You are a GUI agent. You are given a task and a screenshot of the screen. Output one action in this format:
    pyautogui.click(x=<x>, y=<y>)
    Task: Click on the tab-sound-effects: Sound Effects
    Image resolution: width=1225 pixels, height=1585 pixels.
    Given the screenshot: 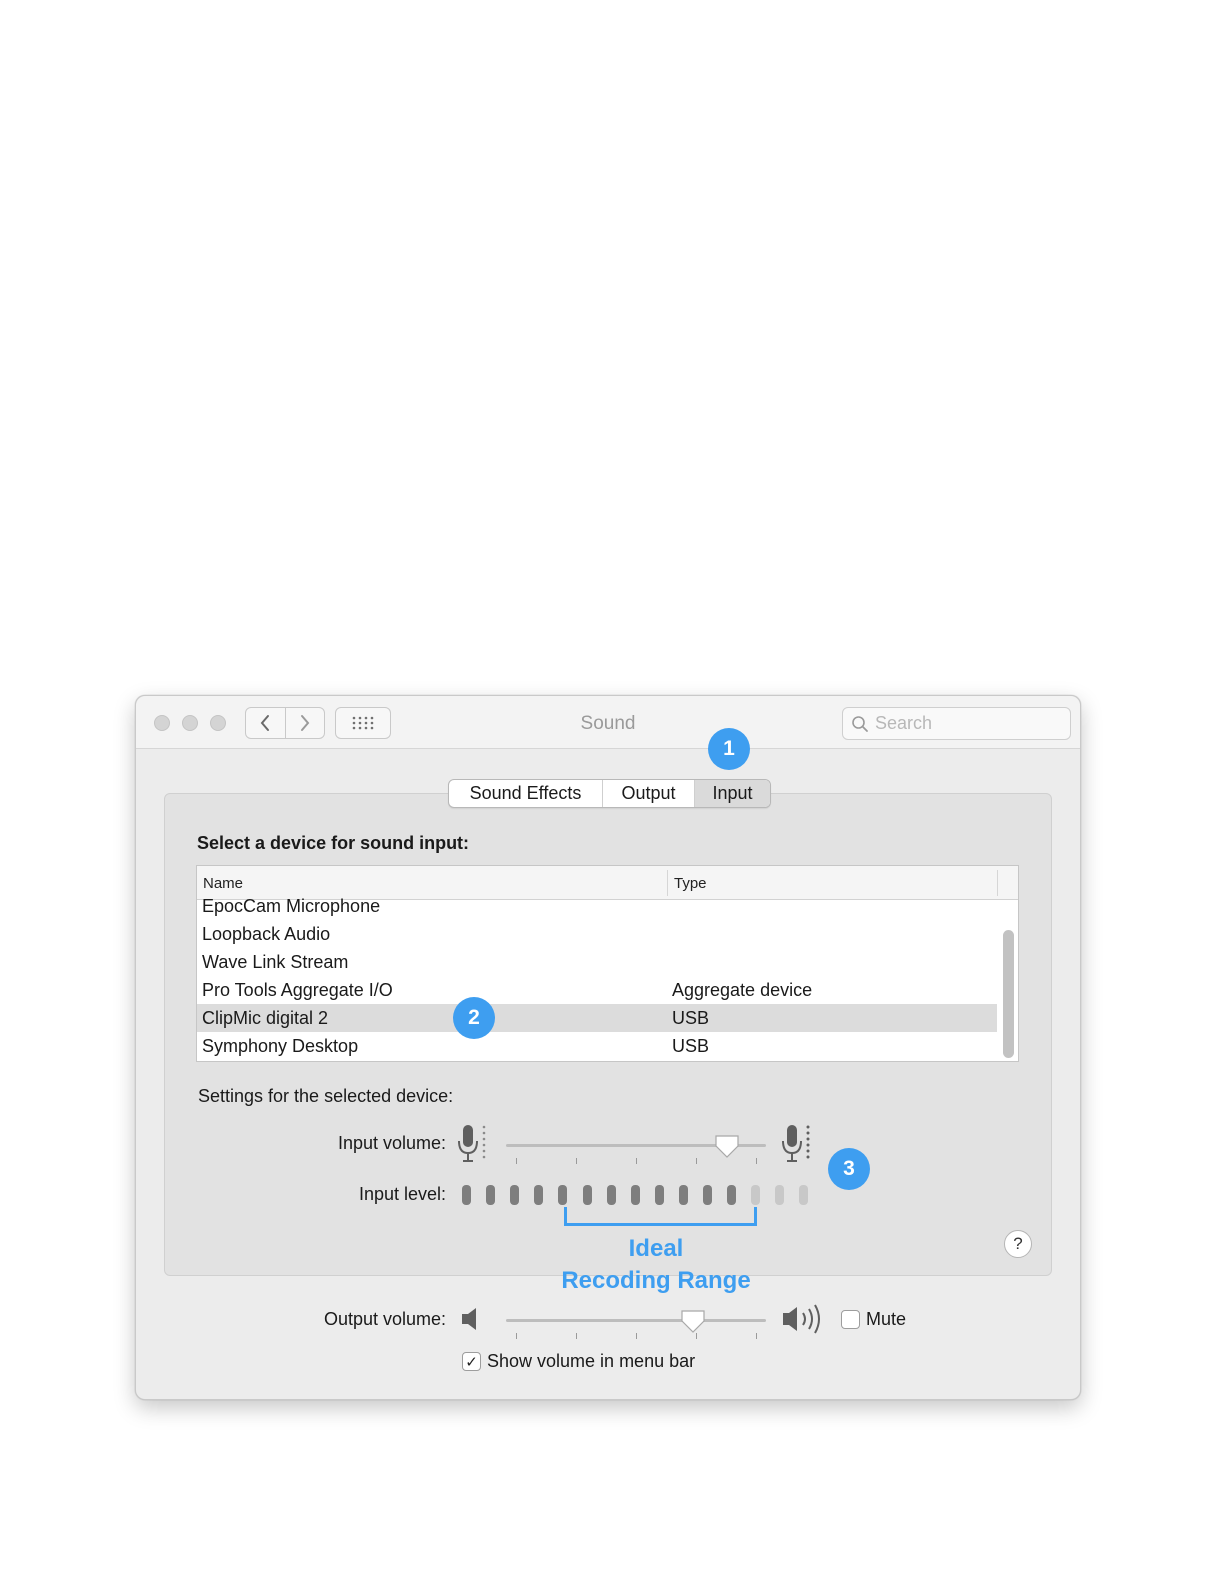 What is the action you would take?
    pyautogui.click(x=525, y=793)
    